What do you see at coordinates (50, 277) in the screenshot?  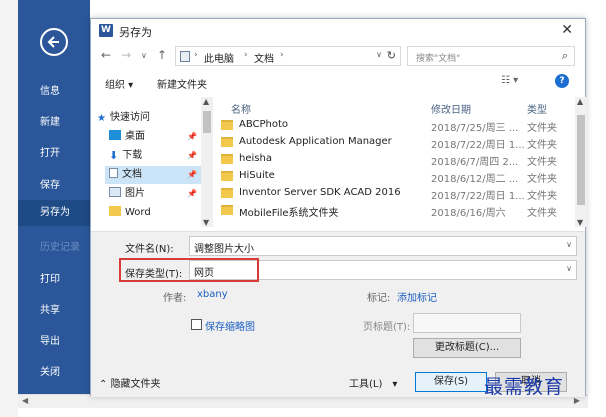 I see `sidebar-item-print: 打印` at bounding box center [50, 277].